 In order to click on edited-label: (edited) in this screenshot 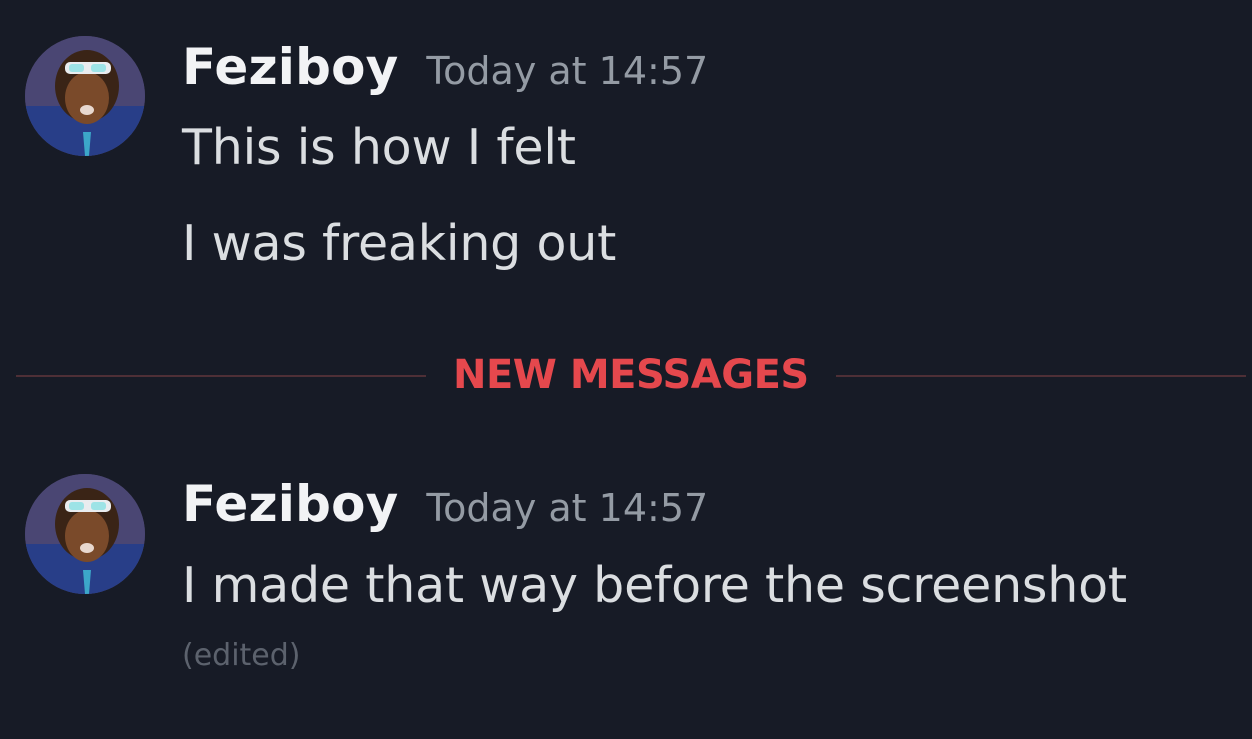, I will do `click(241, 655)`.